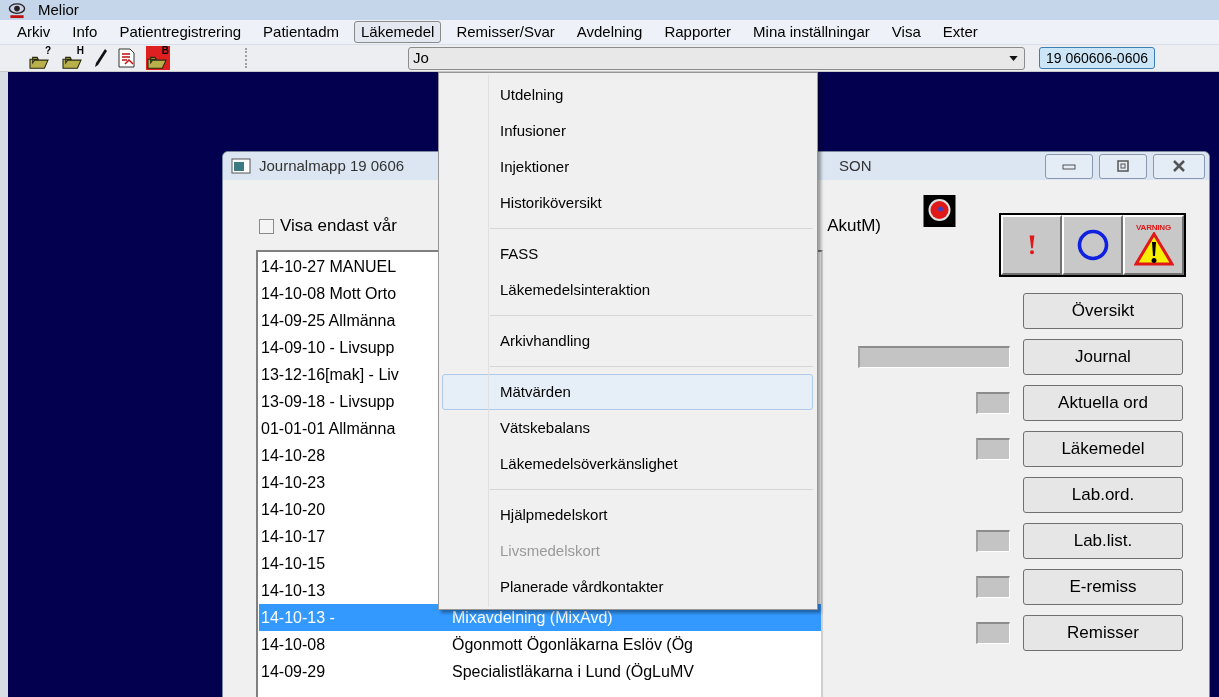 This screenshot has height=697, width=1219. What do you see at coordinates (293, 482) in the screenshot?
I see `visit-date: 14-10-23` at bounding box center [293, 482].